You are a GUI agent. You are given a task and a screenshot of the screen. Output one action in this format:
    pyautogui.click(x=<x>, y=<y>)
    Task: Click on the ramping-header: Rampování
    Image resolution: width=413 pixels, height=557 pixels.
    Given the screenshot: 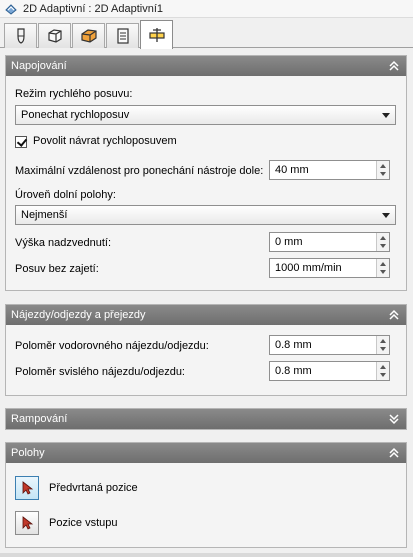 What is the action you would take?
    pyautogui.click(x=206, y=419)
    